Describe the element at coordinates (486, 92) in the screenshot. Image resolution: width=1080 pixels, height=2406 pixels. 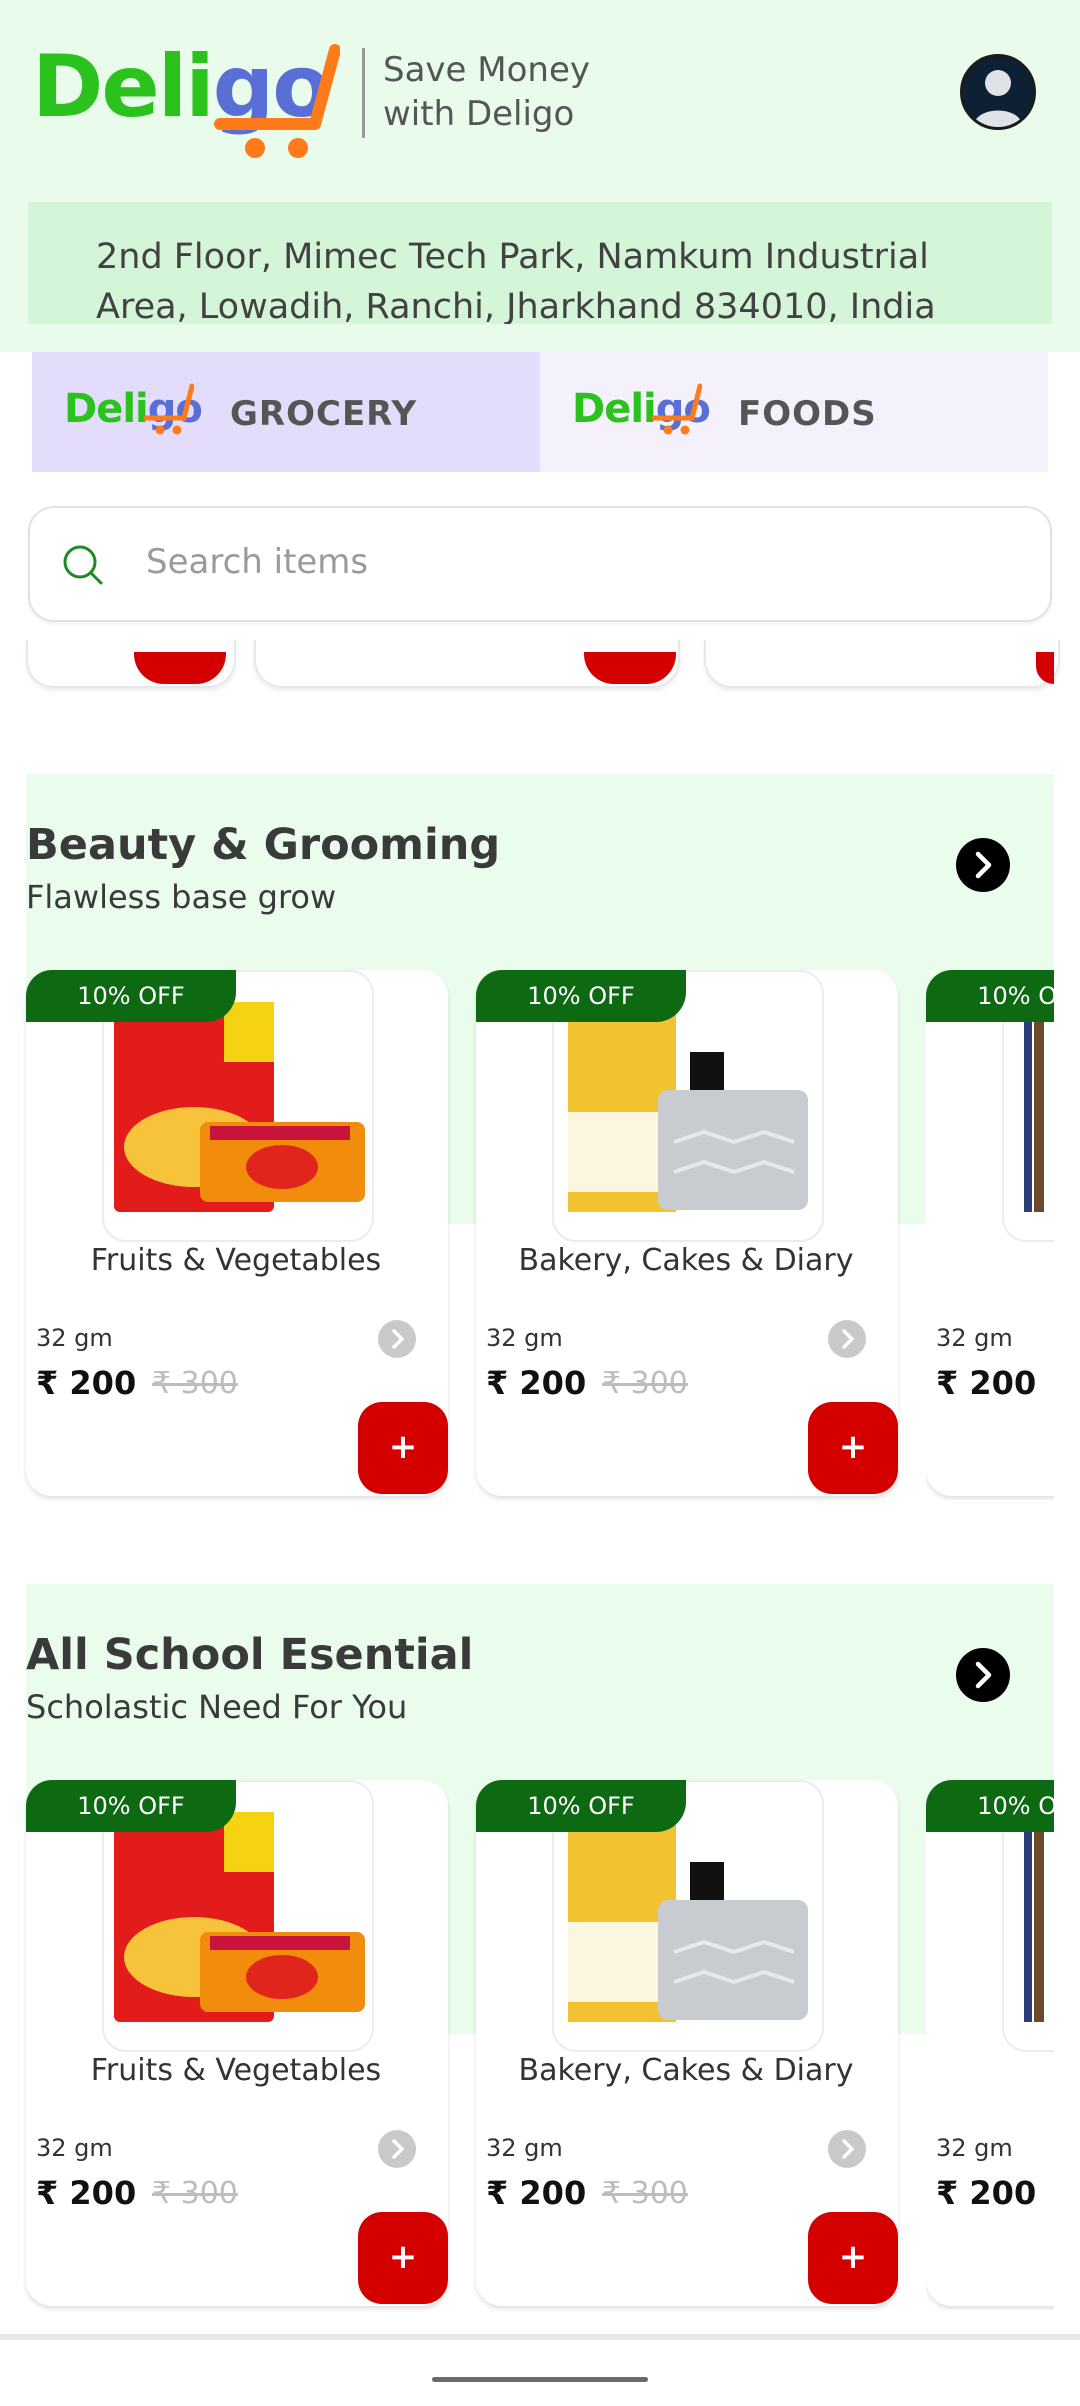
I see `header-tagline: Save Money with Deligo` at that location.